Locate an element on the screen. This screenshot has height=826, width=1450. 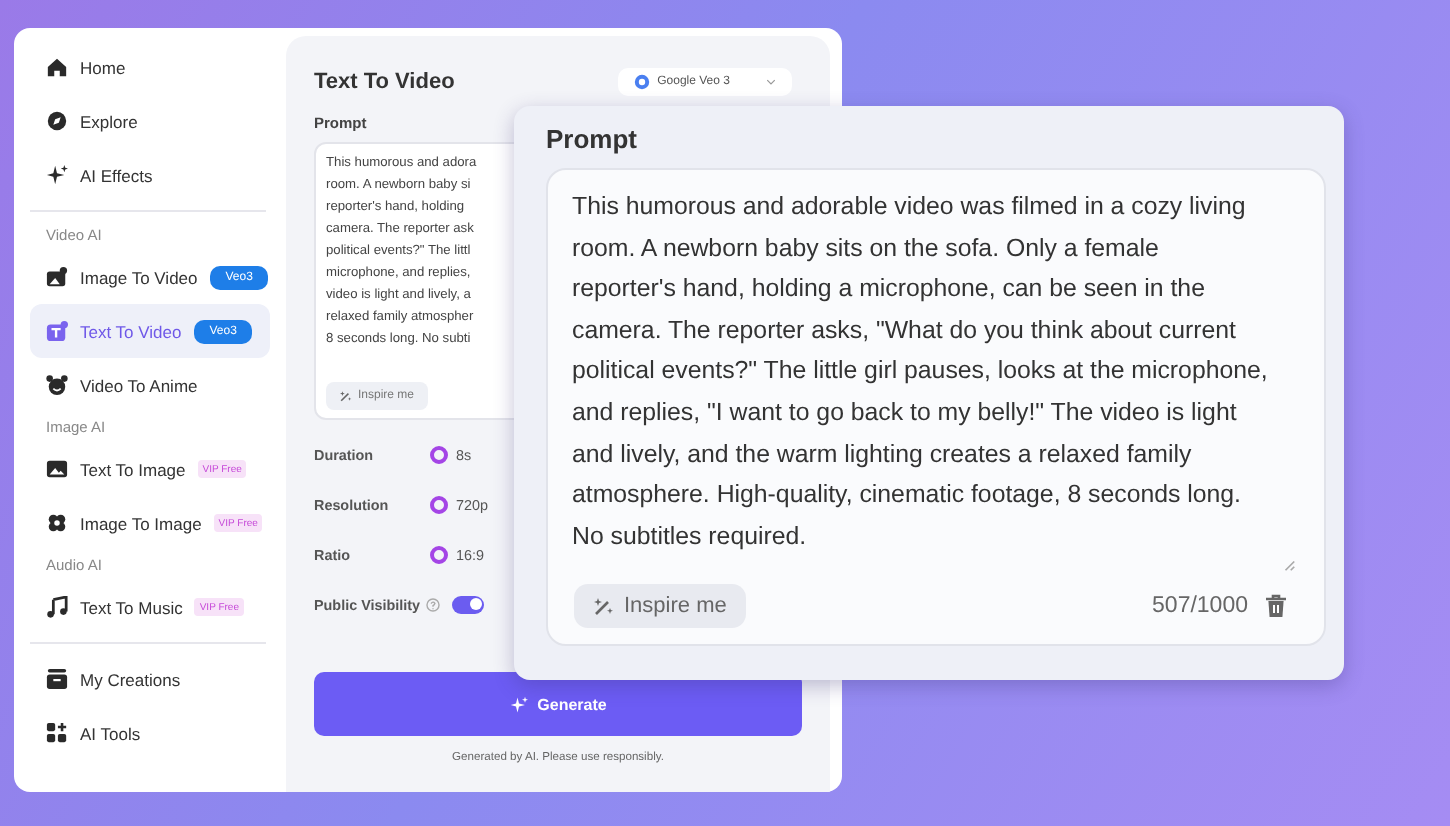
sidebar-item: My Creations is located at coordinates (150, 679).